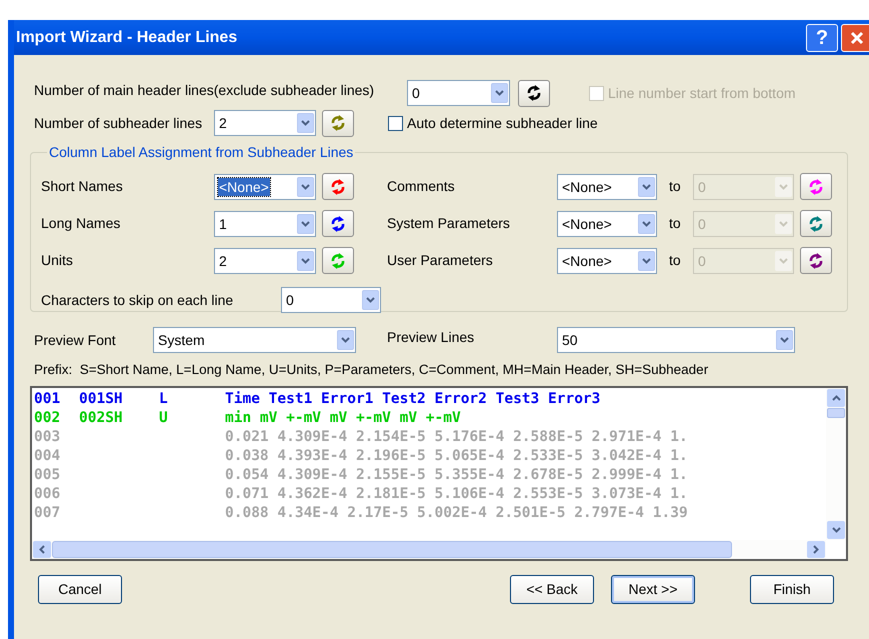  I want to click on preview-text: 0.071 4.362E-4 2.181E-5 5.106E-4 2.553E-5 3.073E-4 1., so click(456, 494).